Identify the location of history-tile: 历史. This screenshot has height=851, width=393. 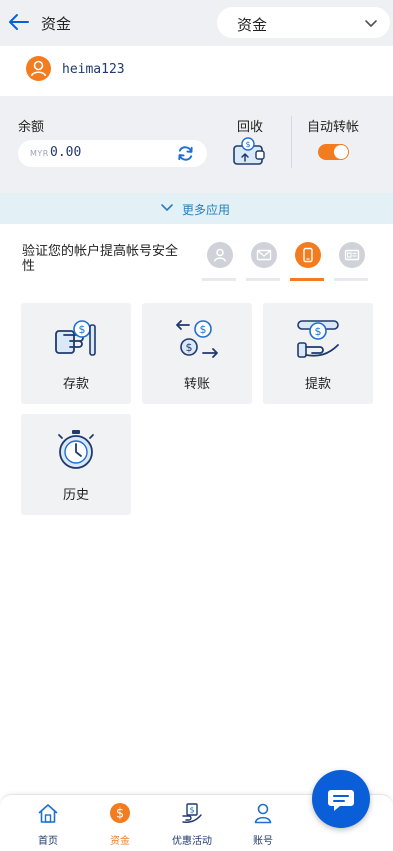
(76, 464).